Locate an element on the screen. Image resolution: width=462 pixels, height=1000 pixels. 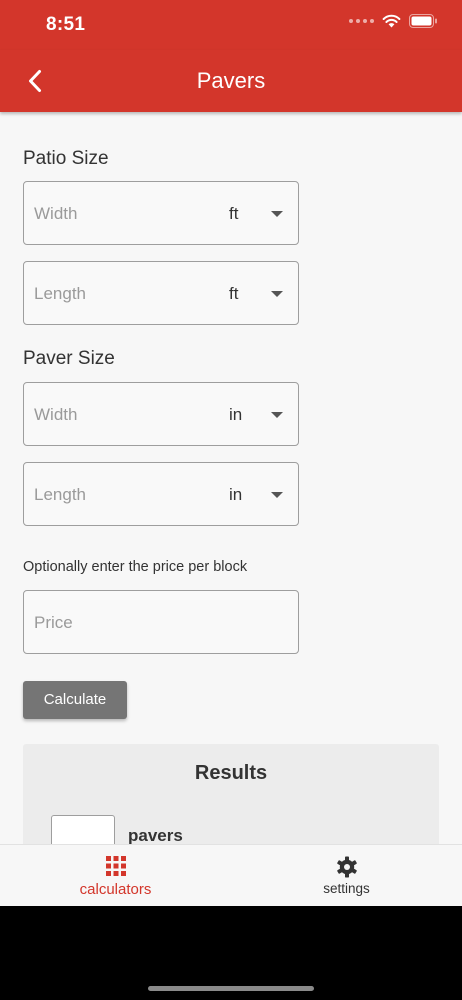
grid-icon is located at coordinates (115, 866).